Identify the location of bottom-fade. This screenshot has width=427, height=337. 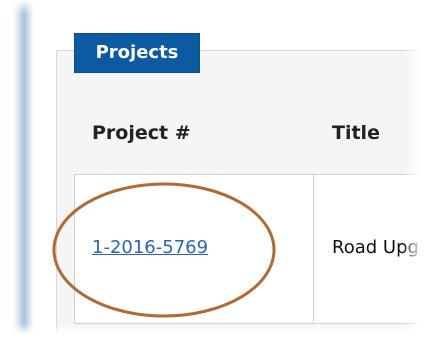
(213, 330).